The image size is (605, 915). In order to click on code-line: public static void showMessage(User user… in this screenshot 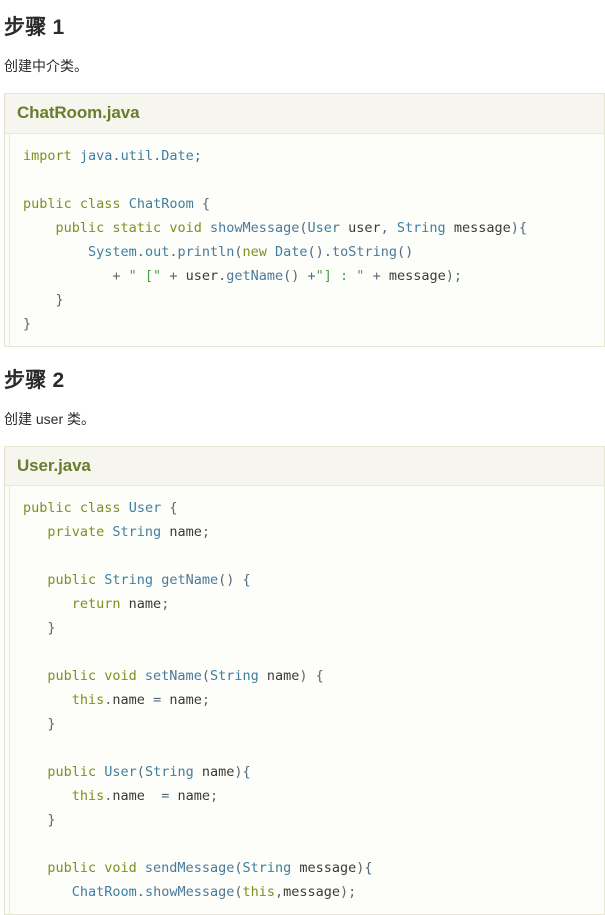, I will do `click(275, 227)`.